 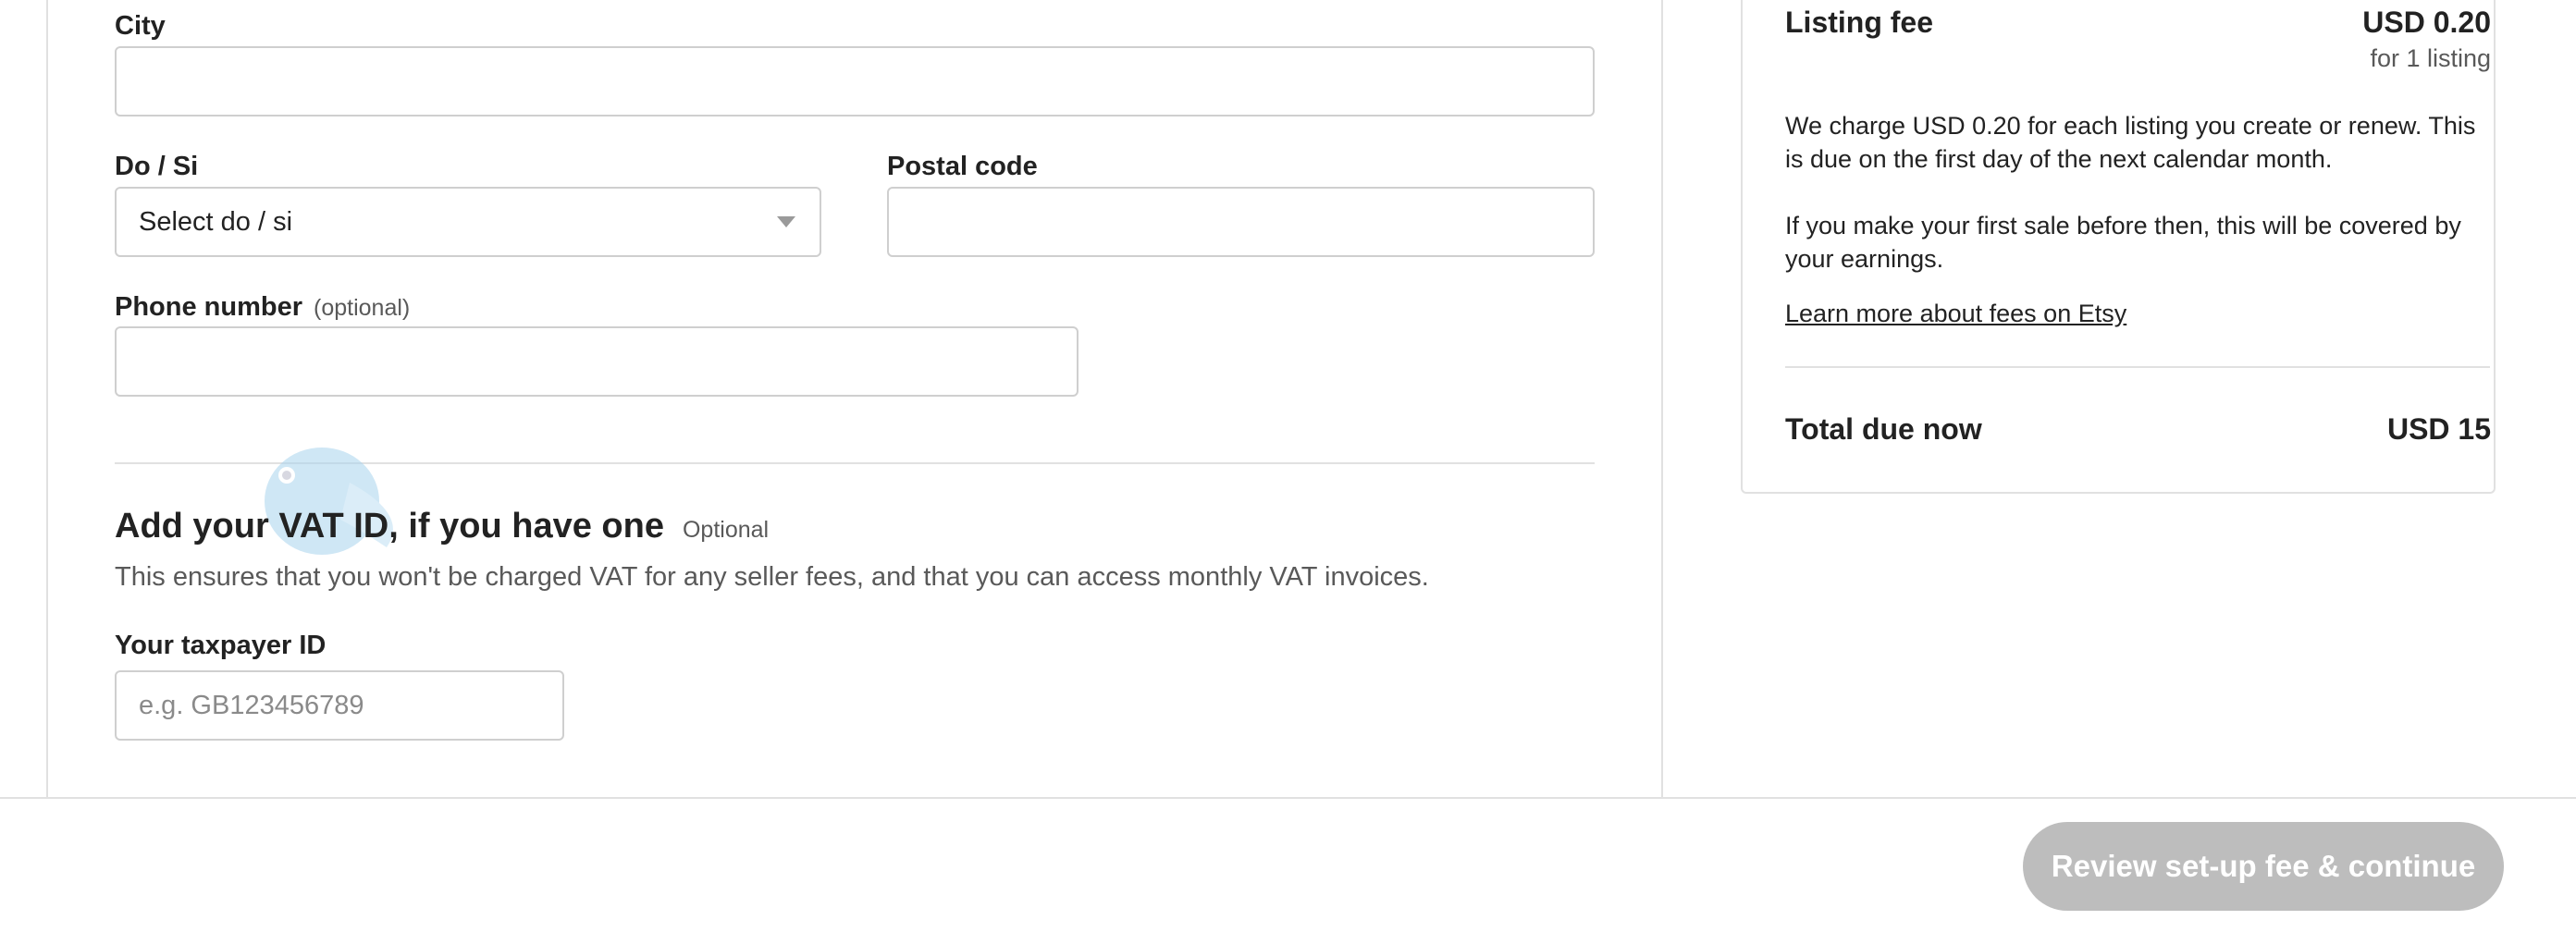 What do you see at coordinates (339, 706) in the screenshot?
I see `taxpayer-id-input` at bounding box center [339, 706].